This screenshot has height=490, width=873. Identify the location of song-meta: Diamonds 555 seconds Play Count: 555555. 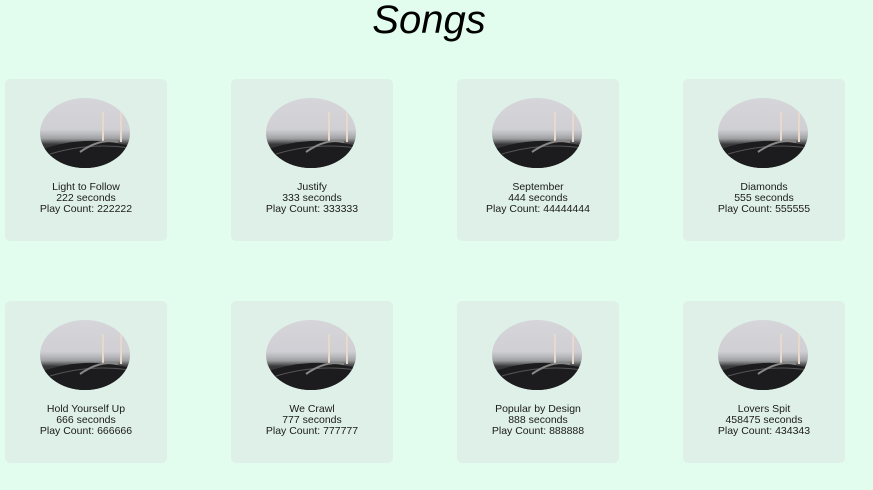
(764, 198).